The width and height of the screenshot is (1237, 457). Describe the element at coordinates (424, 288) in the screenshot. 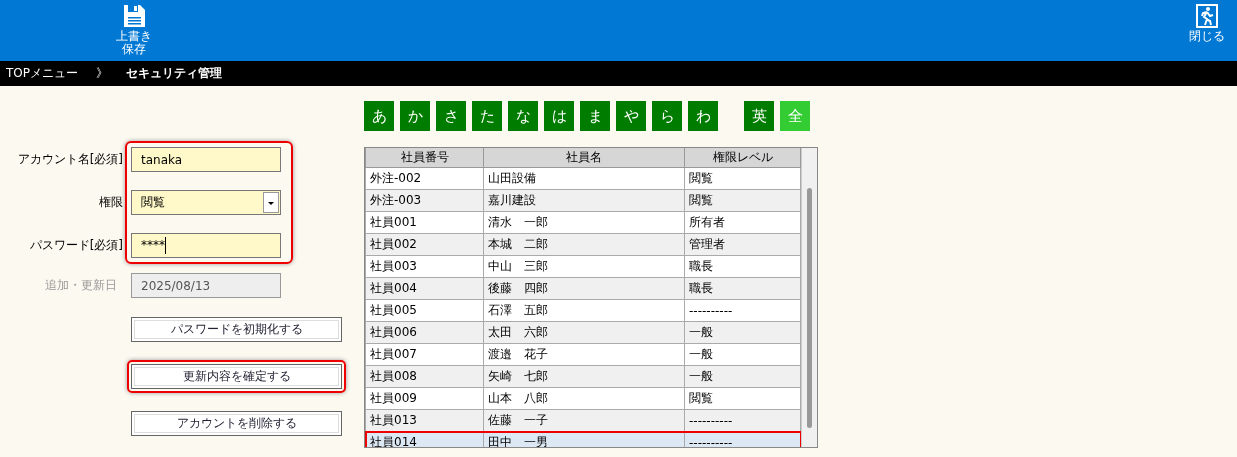

I see `table-cell: 社員004` at that location.